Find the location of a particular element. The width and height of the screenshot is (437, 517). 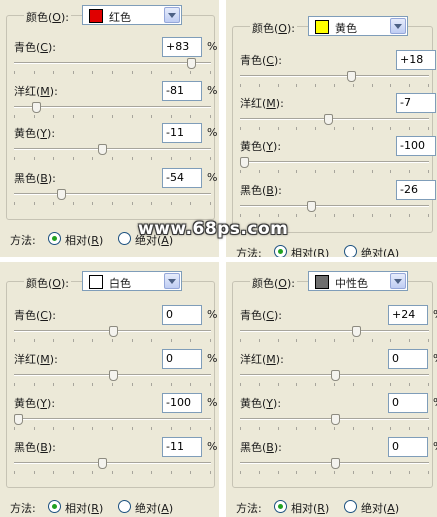

row-label-b-text: 黑色( is located at coordinates (253, 190).